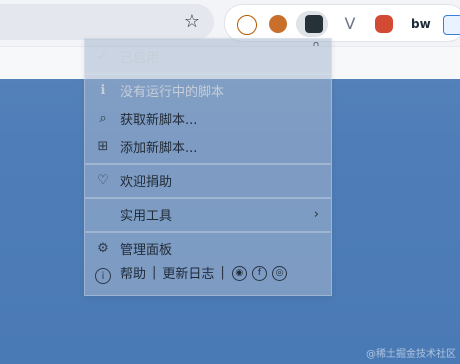  I want to click on extension-avatar-icon, so click(278, 24).